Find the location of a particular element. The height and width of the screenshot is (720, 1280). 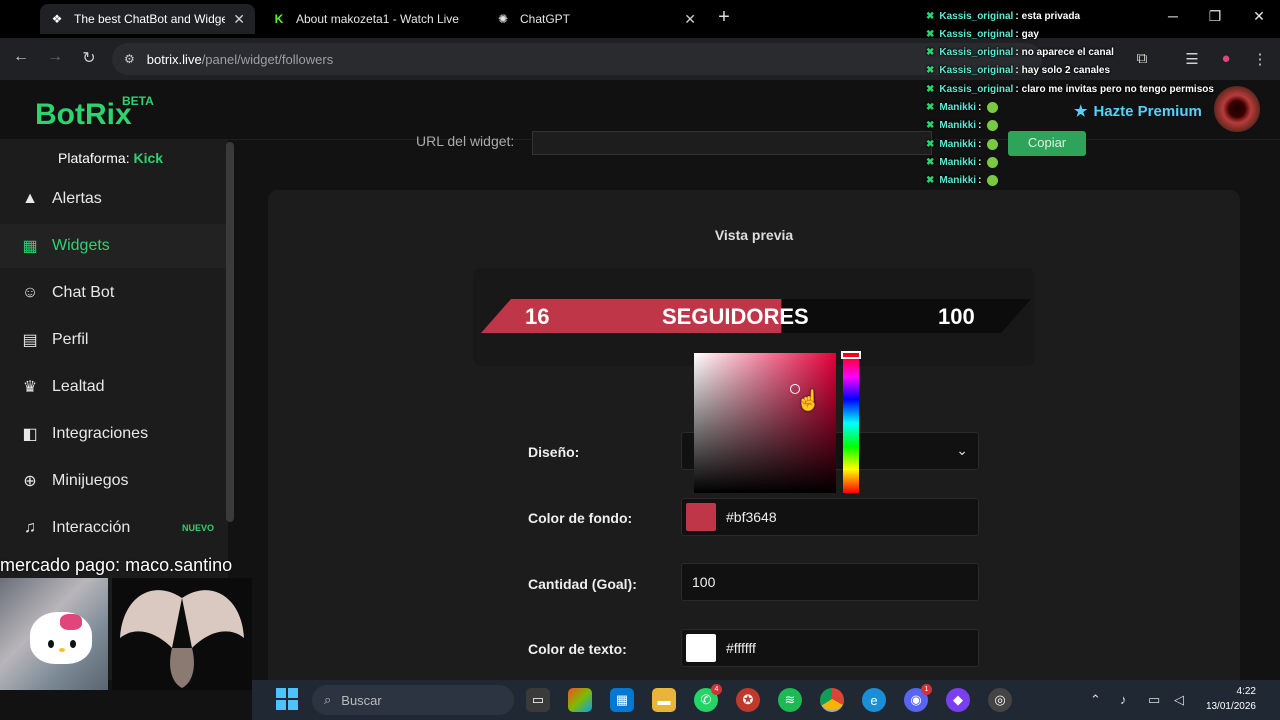

hue-slider-handle is located at coordinates (851, 355).